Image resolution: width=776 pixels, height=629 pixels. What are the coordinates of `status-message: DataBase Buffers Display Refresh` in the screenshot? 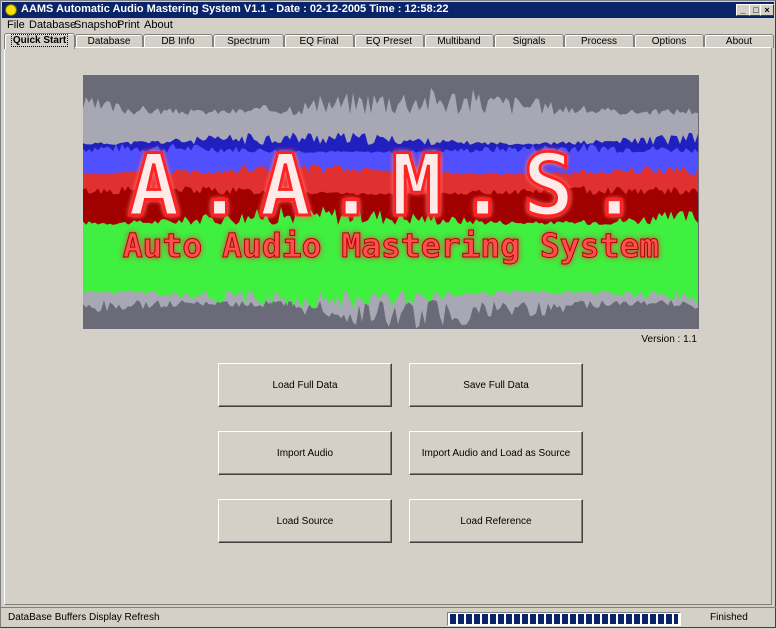 It's located at (84, 617).